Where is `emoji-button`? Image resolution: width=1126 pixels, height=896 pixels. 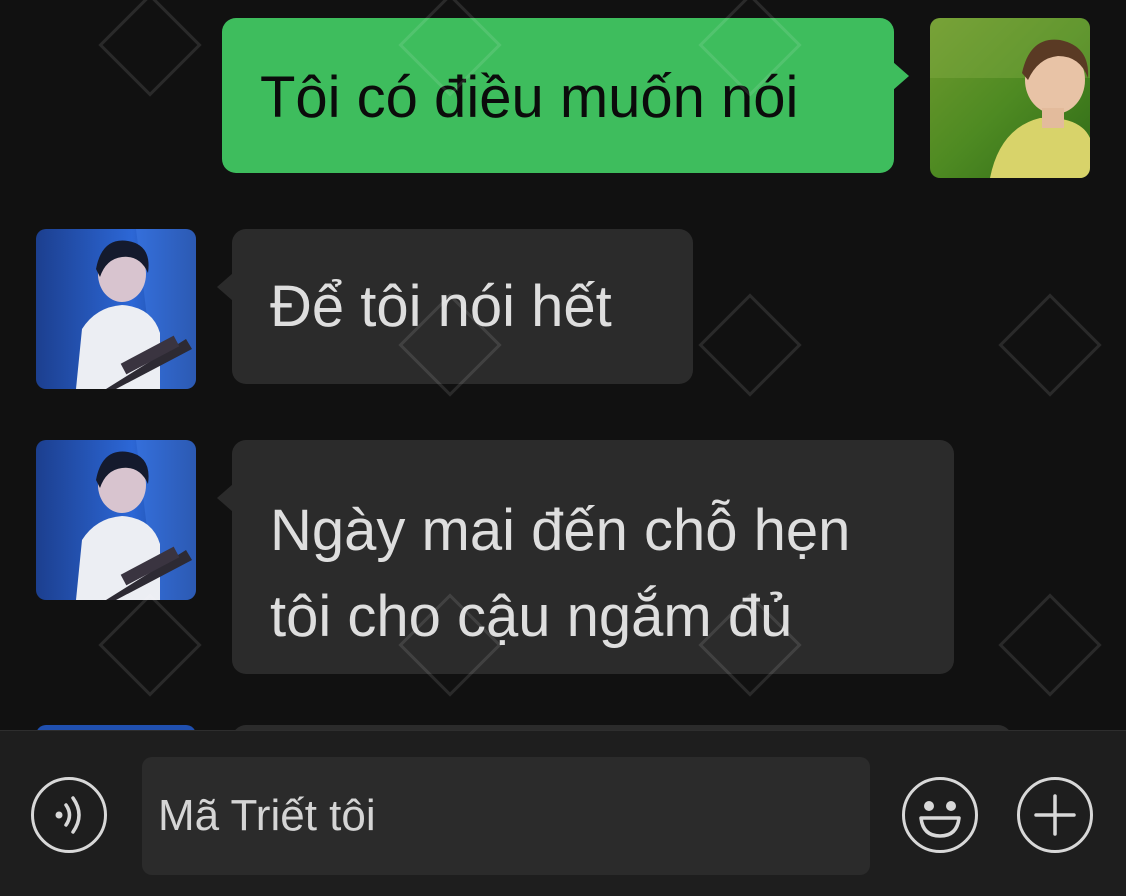
emoji-button is located at coordinates (940, 815).